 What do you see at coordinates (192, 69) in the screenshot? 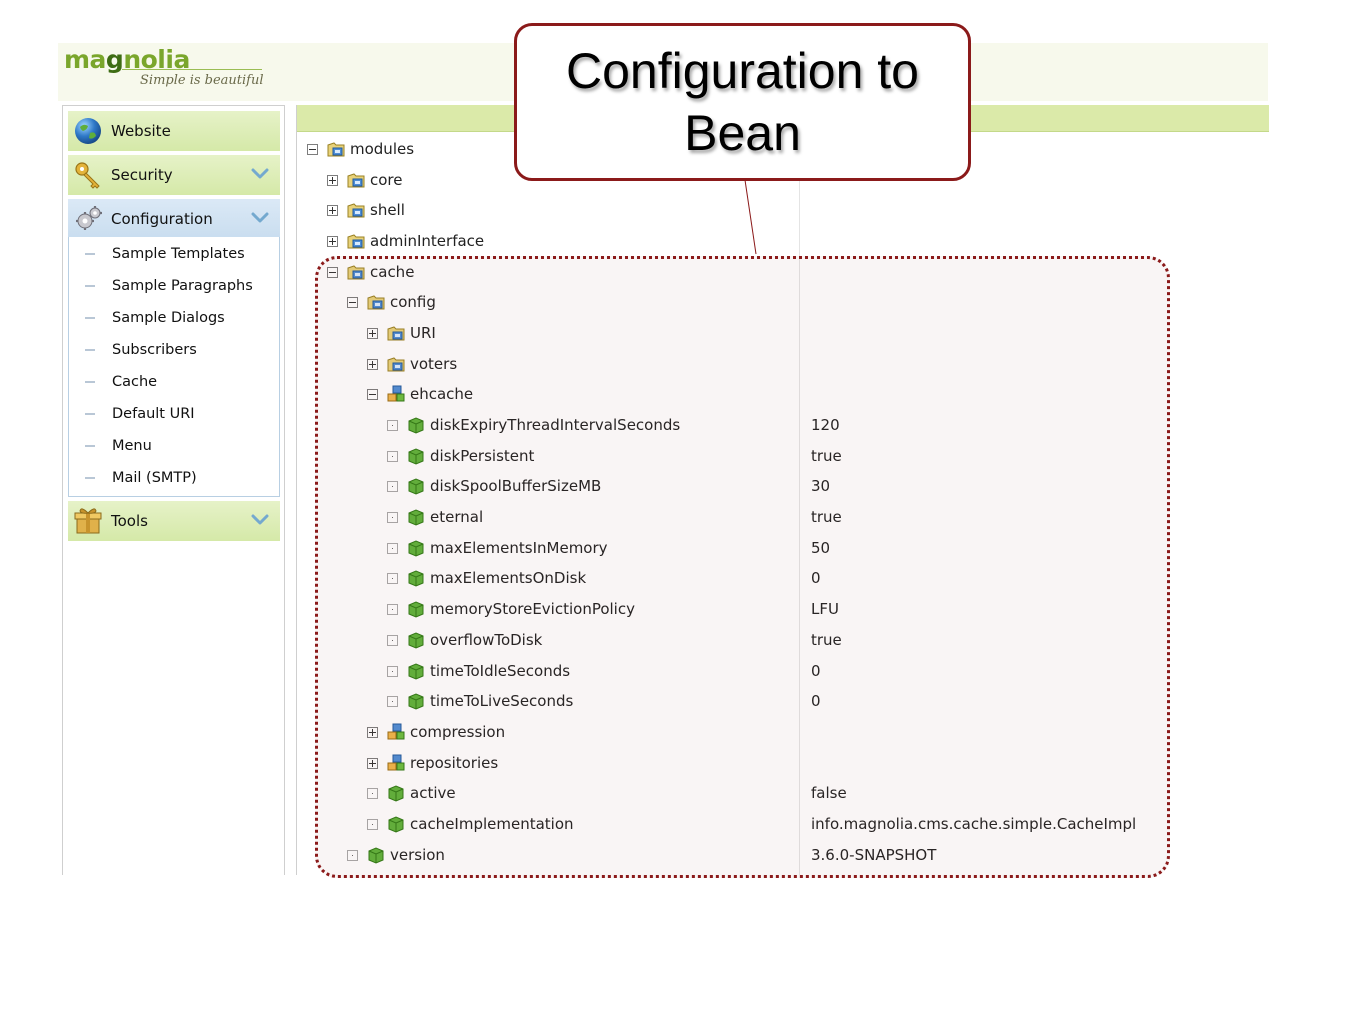
I see `logo-rule` at bounding box center [192, 69].